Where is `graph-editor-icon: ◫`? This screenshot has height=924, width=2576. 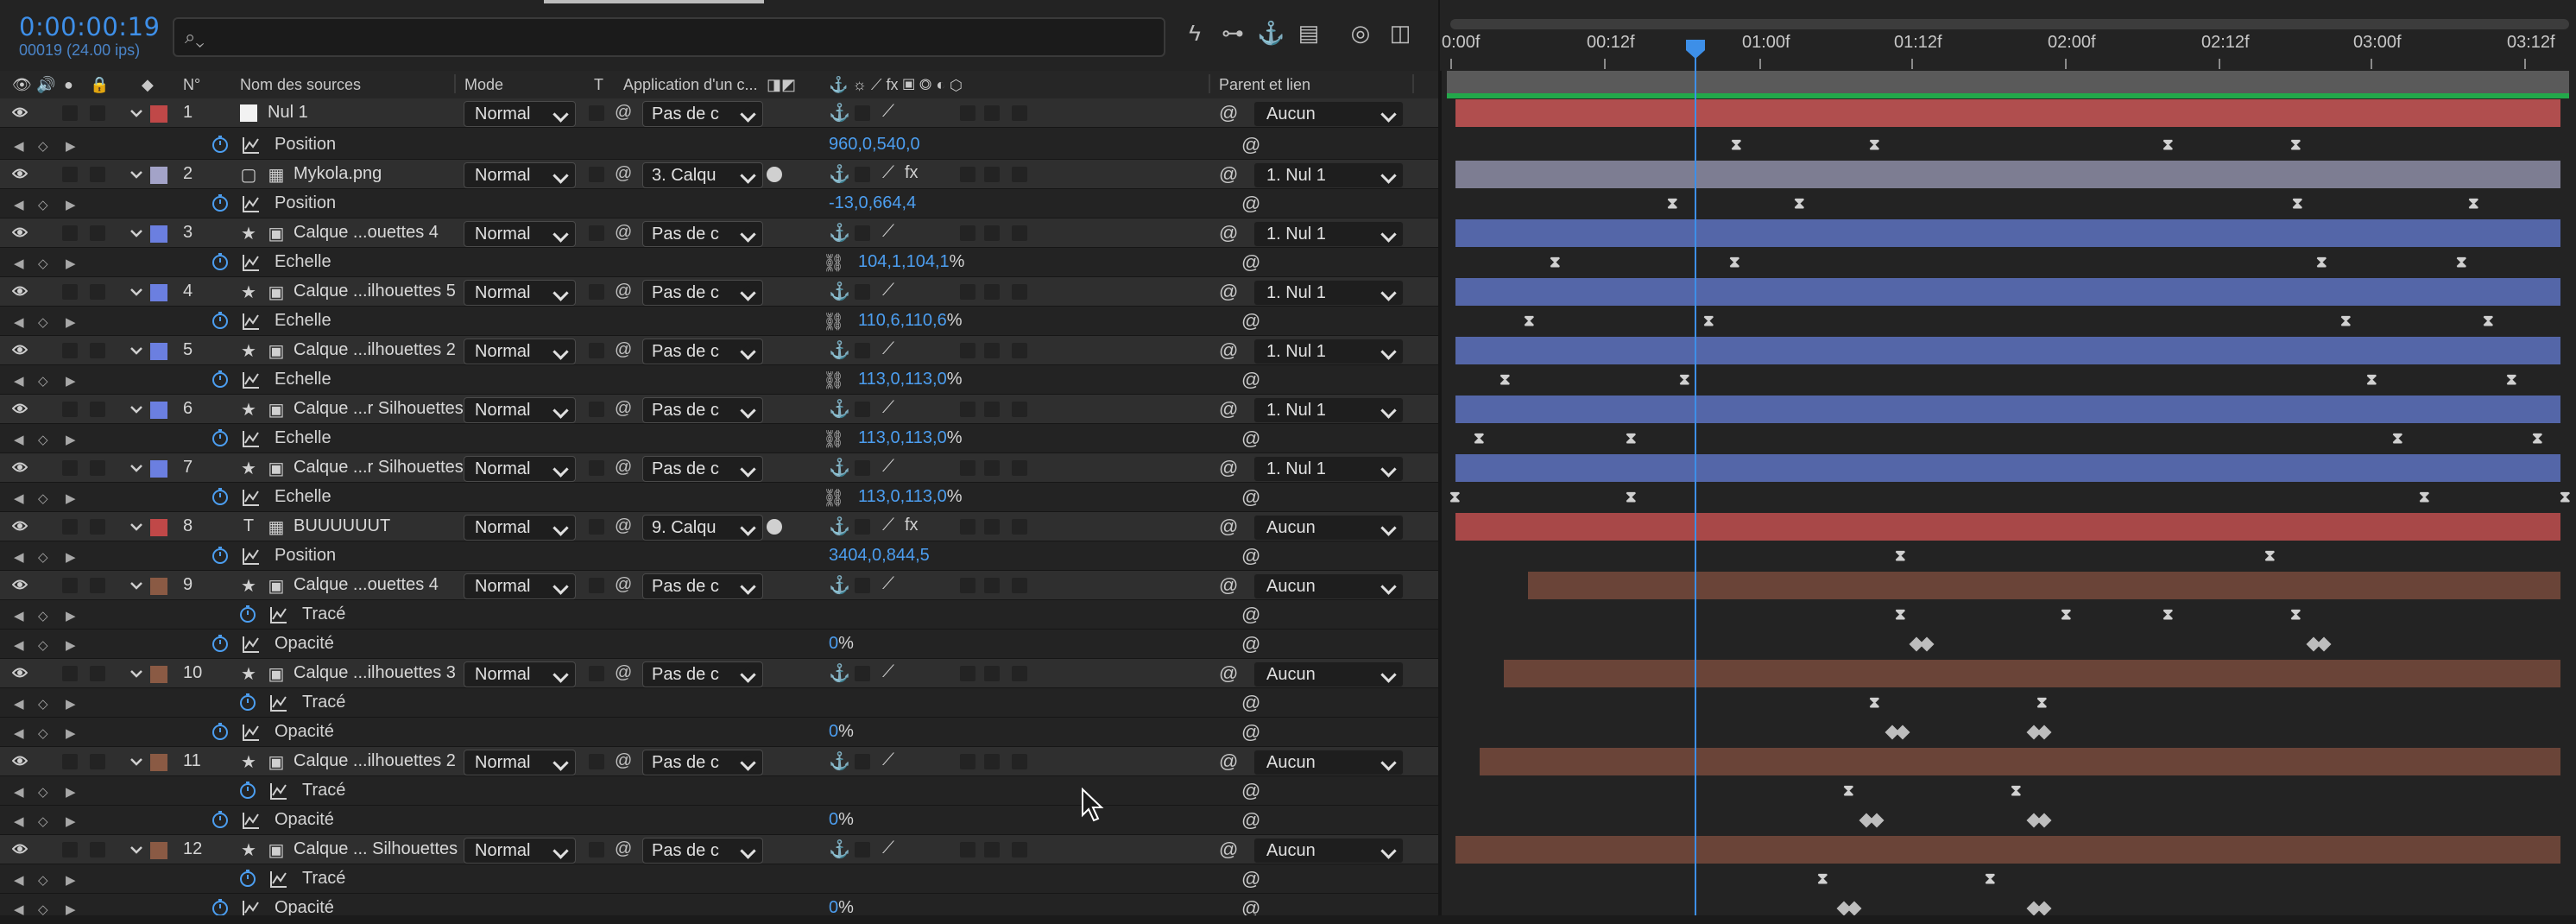
graph-editor-icon: ◫ is located at coordinates (1400, 33).